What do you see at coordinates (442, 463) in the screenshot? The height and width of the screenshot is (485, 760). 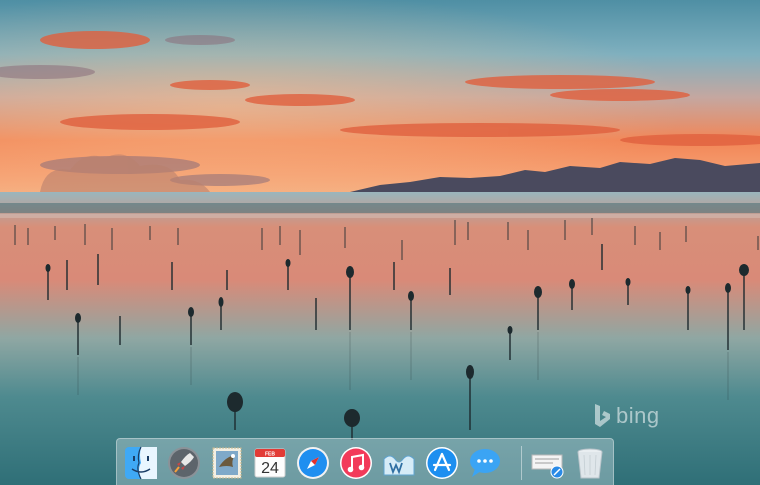 I see `app-store-a-icon` at bounding box center [442, 463].